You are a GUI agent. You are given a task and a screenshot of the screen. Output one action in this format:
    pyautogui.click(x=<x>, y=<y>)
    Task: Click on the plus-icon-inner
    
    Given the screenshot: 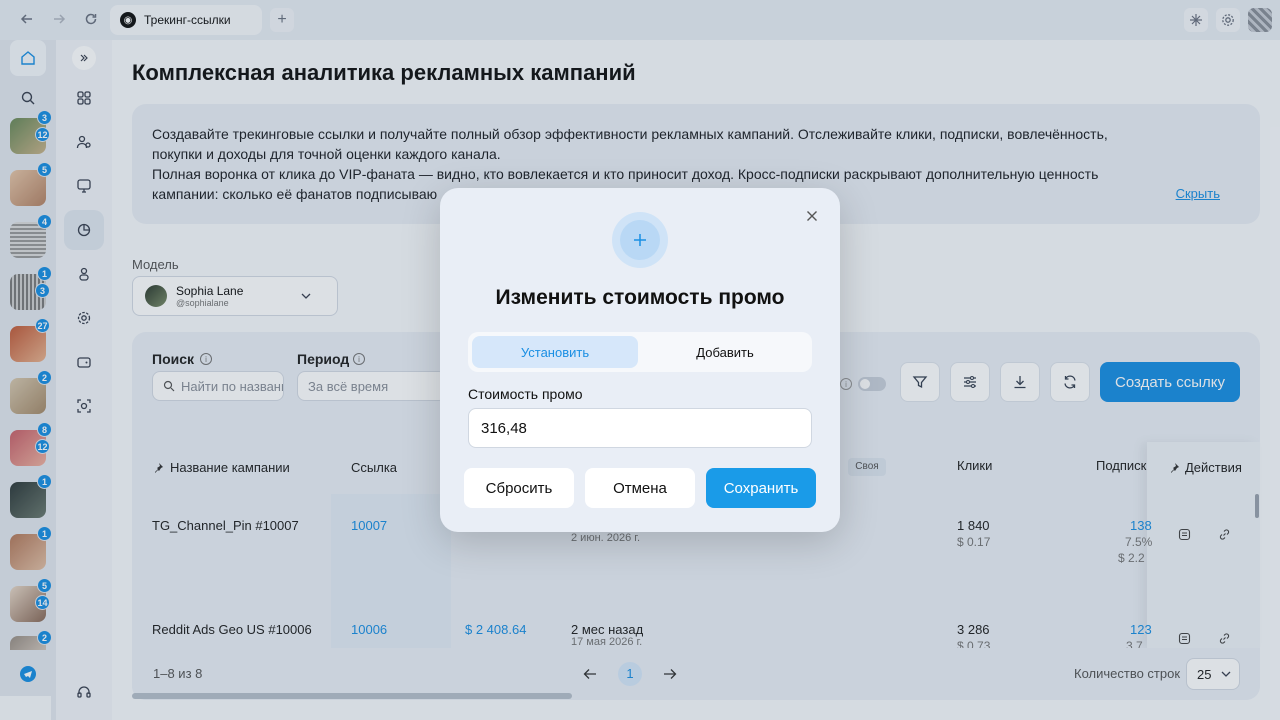 What is the action you would take?
    pyautogui.click(x=640, y=240)
    